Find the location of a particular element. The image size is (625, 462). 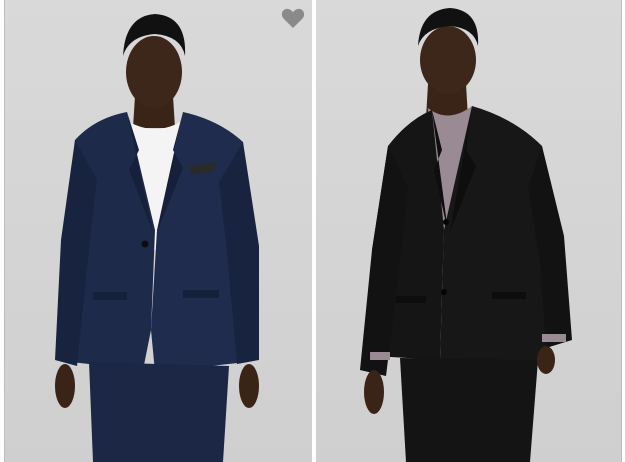

right-edge-line is located at coordinates (621, 231).